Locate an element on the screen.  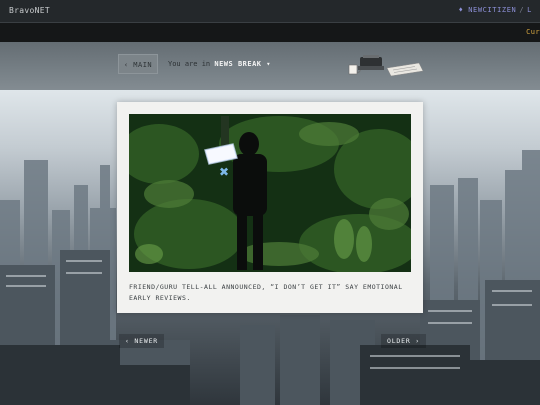
login-link: L is located at coordinates (529, 10).